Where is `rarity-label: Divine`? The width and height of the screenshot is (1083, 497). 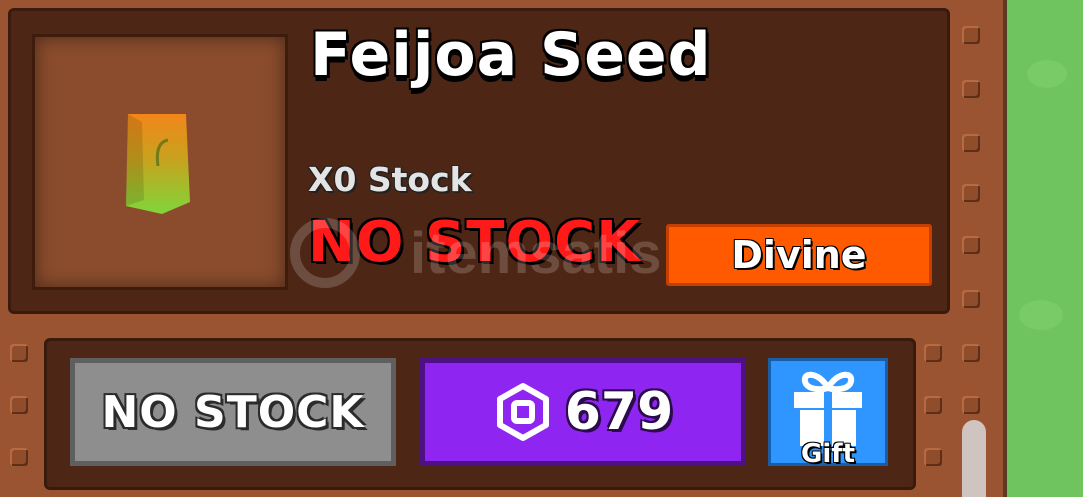
rarity-label: Divine is located at coordinates (799, 255).